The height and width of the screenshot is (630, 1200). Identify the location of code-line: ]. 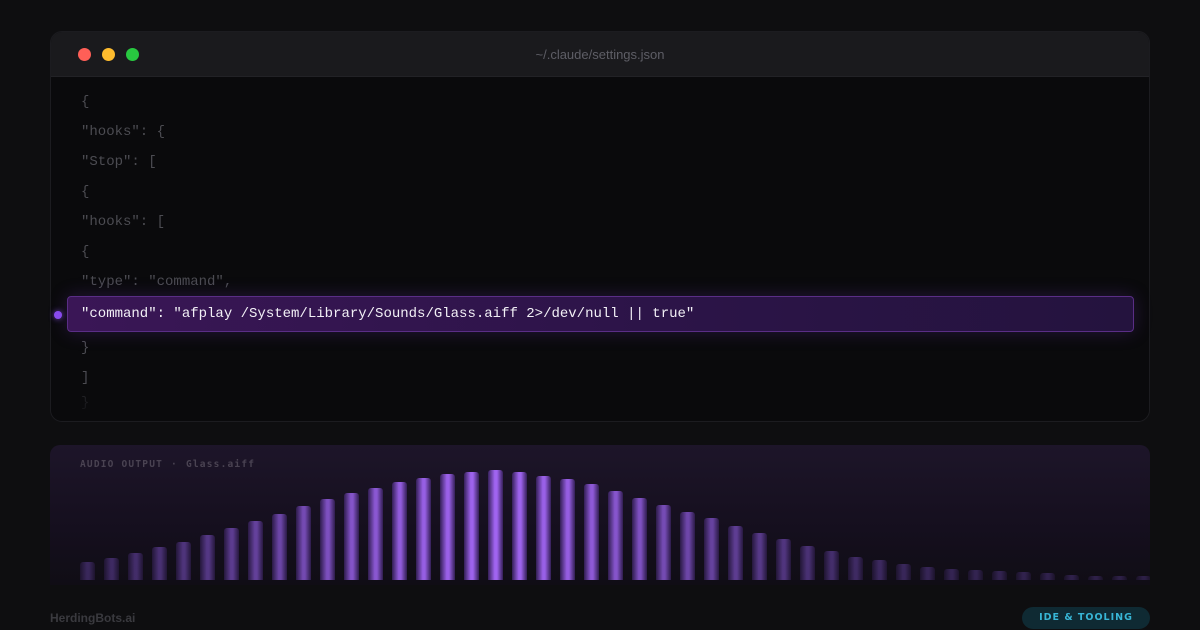
(85, 378).